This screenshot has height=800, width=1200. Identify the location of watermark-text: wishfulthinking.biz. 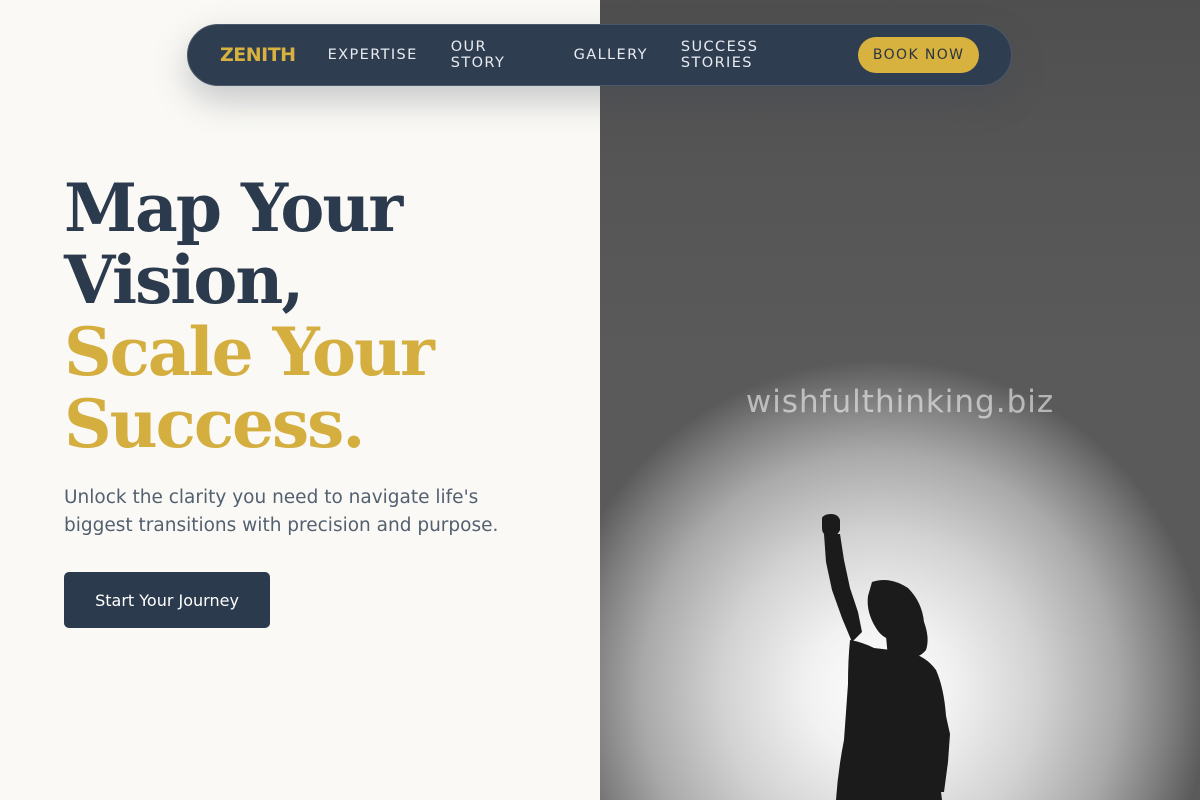
(900, 402).